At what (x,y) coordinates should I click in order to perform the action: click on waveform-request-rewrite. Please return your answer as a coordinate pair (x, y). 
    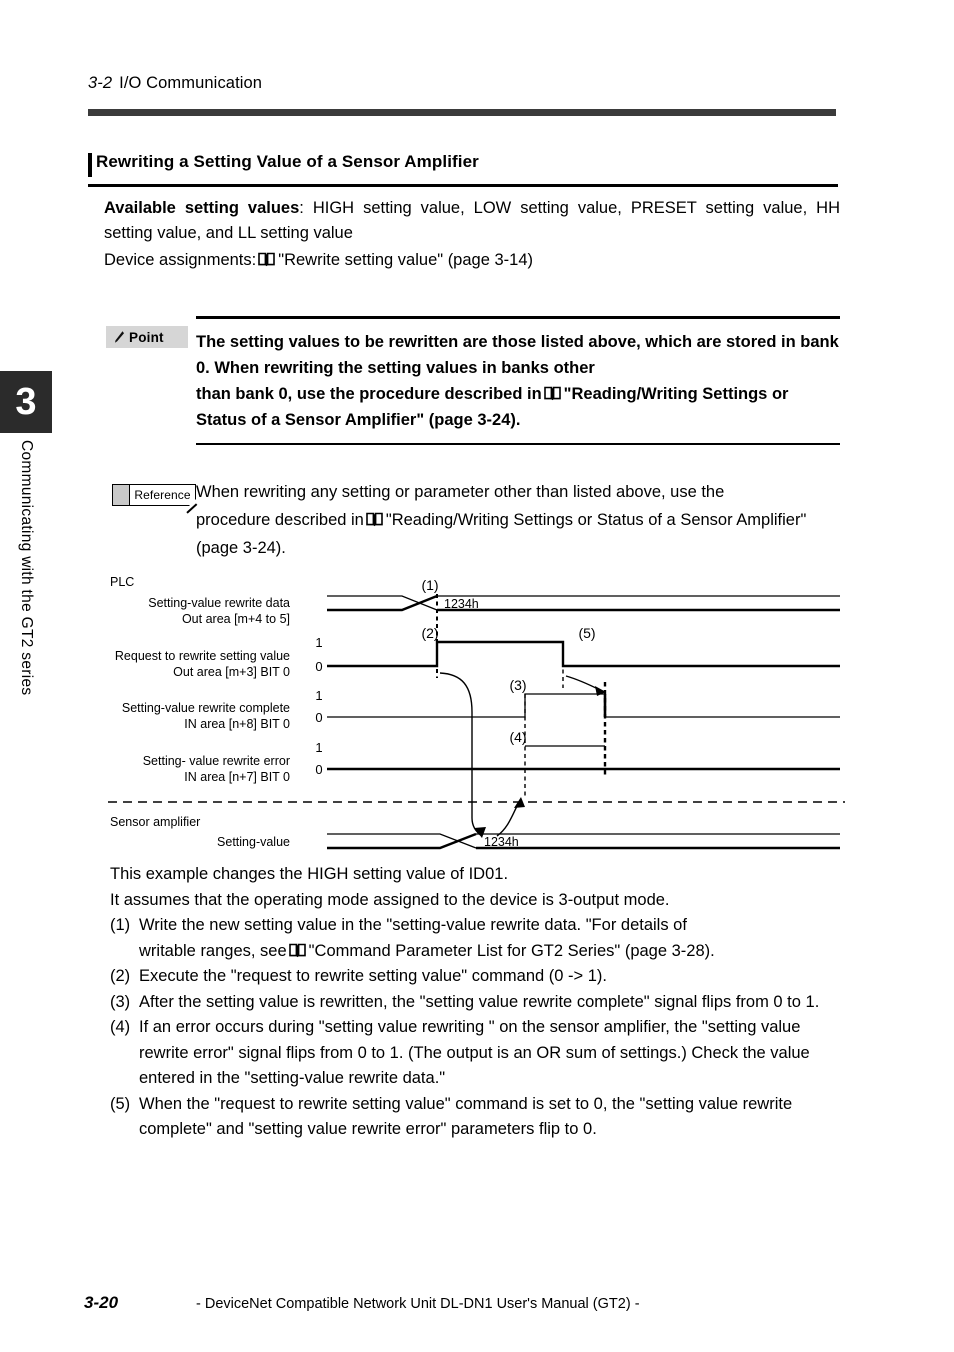
    Looking at the image, I should click on (583, 654).